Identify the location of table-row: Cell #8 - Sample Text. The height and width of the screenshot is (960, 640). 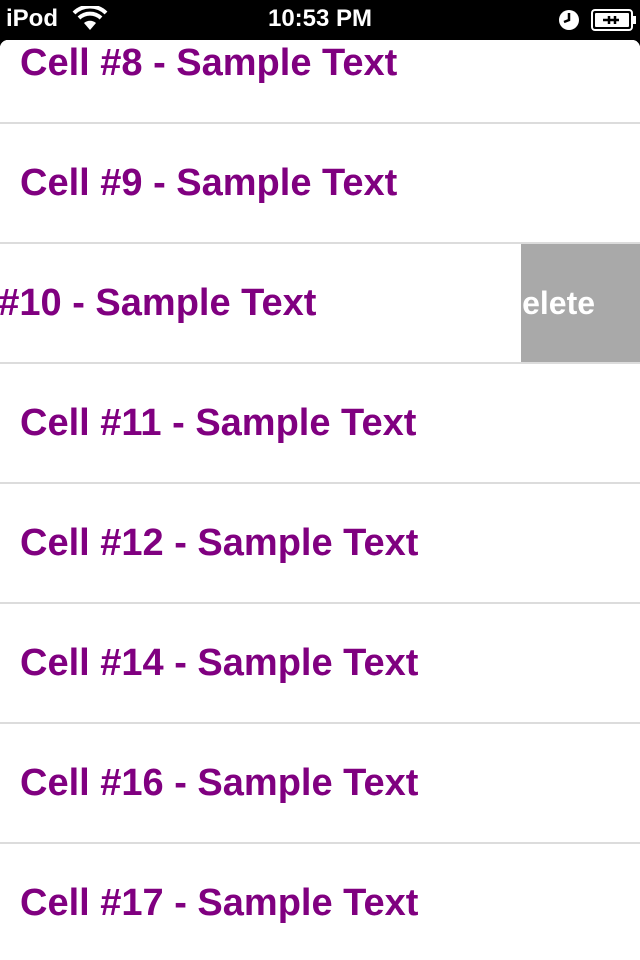
(320, 82).